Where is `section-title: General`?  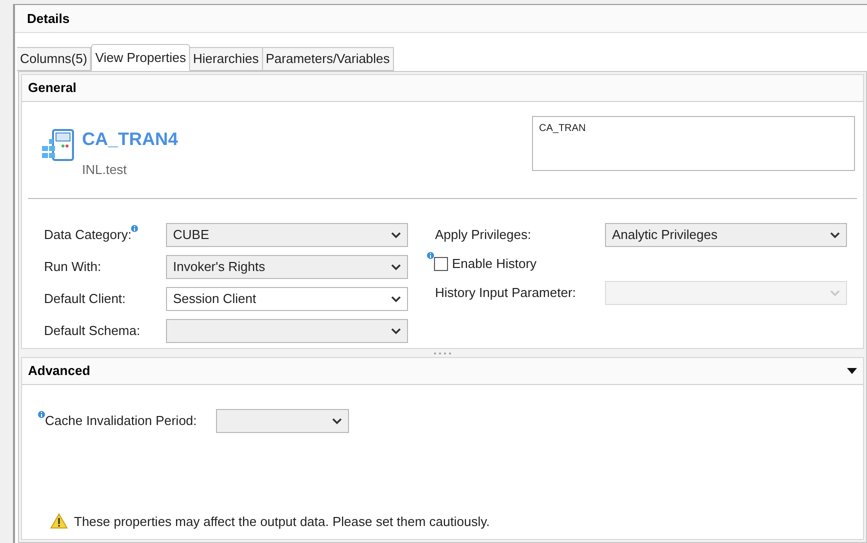 section-title: General is located at coordinates (52, 88).